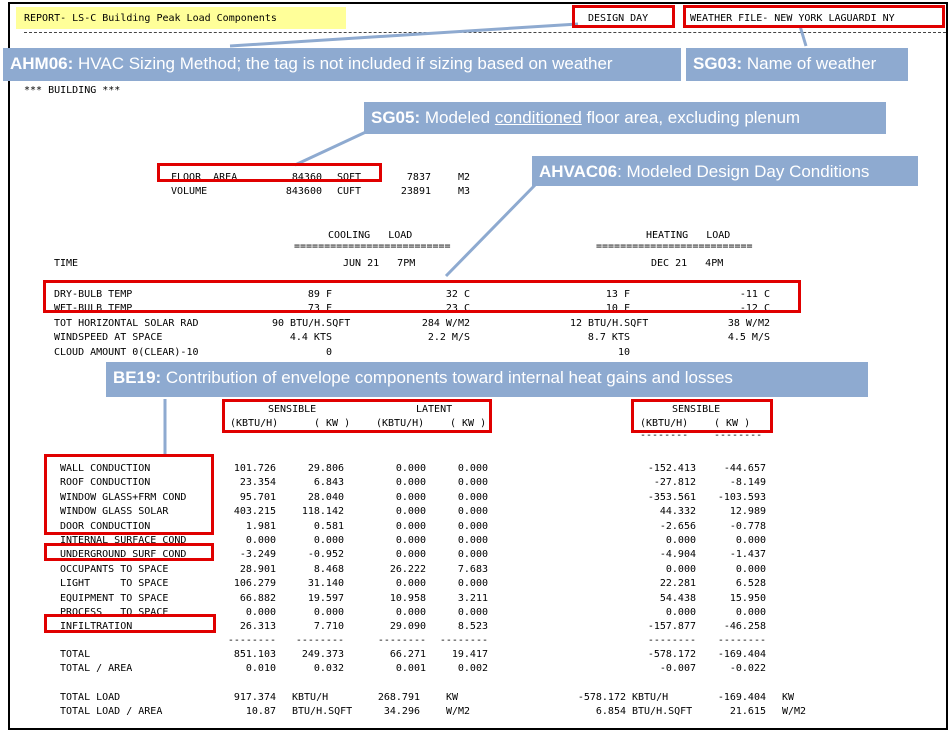  What do you see at coordinates (743, 171) in the screenshot?
I see `callout-ahvac06-text: : Modeled Design Day Conditions` at bounding box center [743, 171].